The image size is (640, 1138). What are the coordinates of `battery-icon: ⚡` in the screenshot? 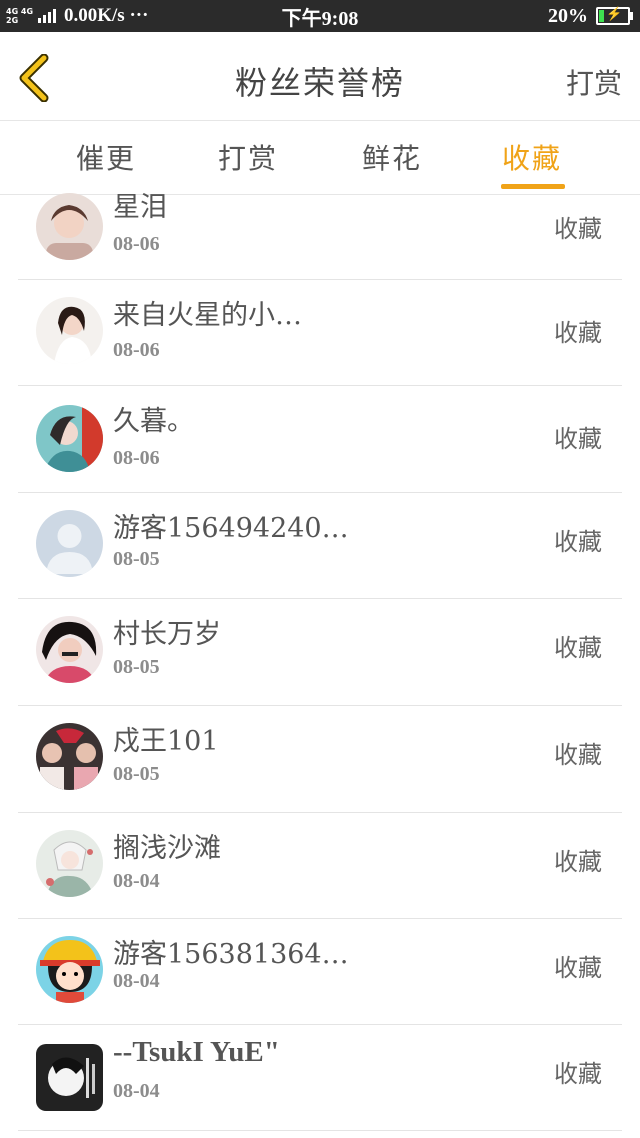 It's located at (614, 15).